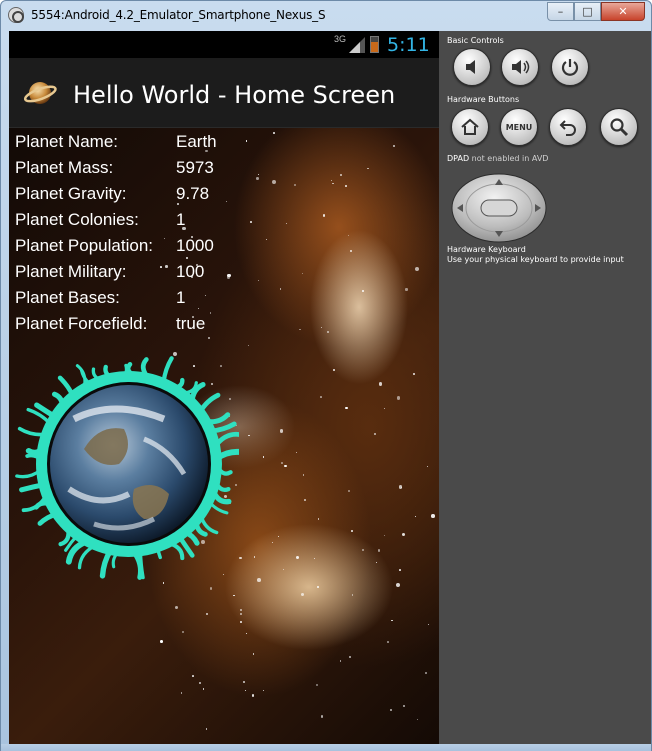 The width and height of the screenshot is (652, 751). Describe the element at coordinates (195, 167) in the screenshot. I see `info-value: 5973` at that location.